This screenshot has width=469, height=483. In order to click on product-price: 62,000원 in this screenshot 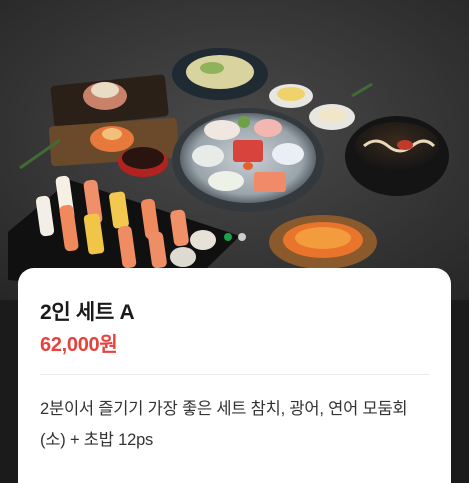, I will do `click(79, 345)`.